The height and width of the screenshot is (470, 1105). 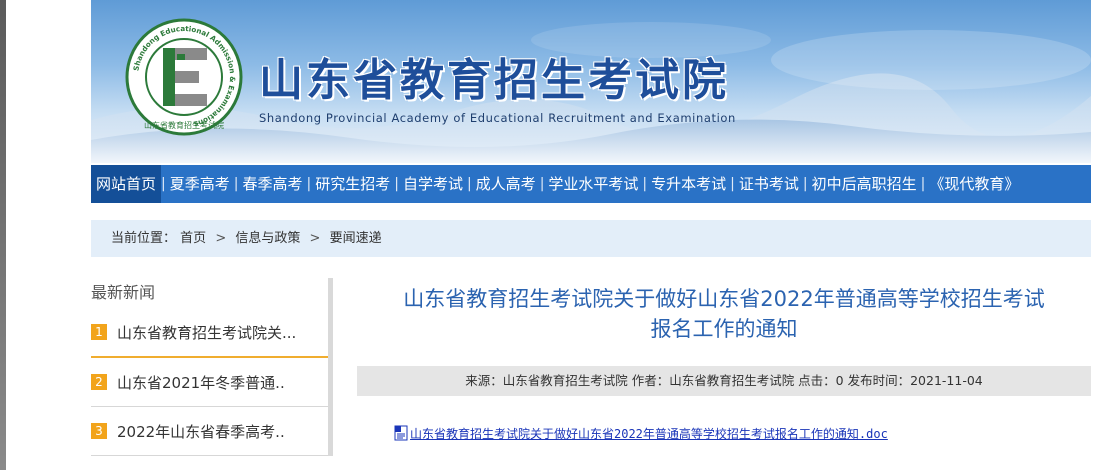 What do you see at coordinates (352, 184) in the screenshot?
I see `nav-item-graduate-exam: 研究生招考` at bounding box center [352, 184].